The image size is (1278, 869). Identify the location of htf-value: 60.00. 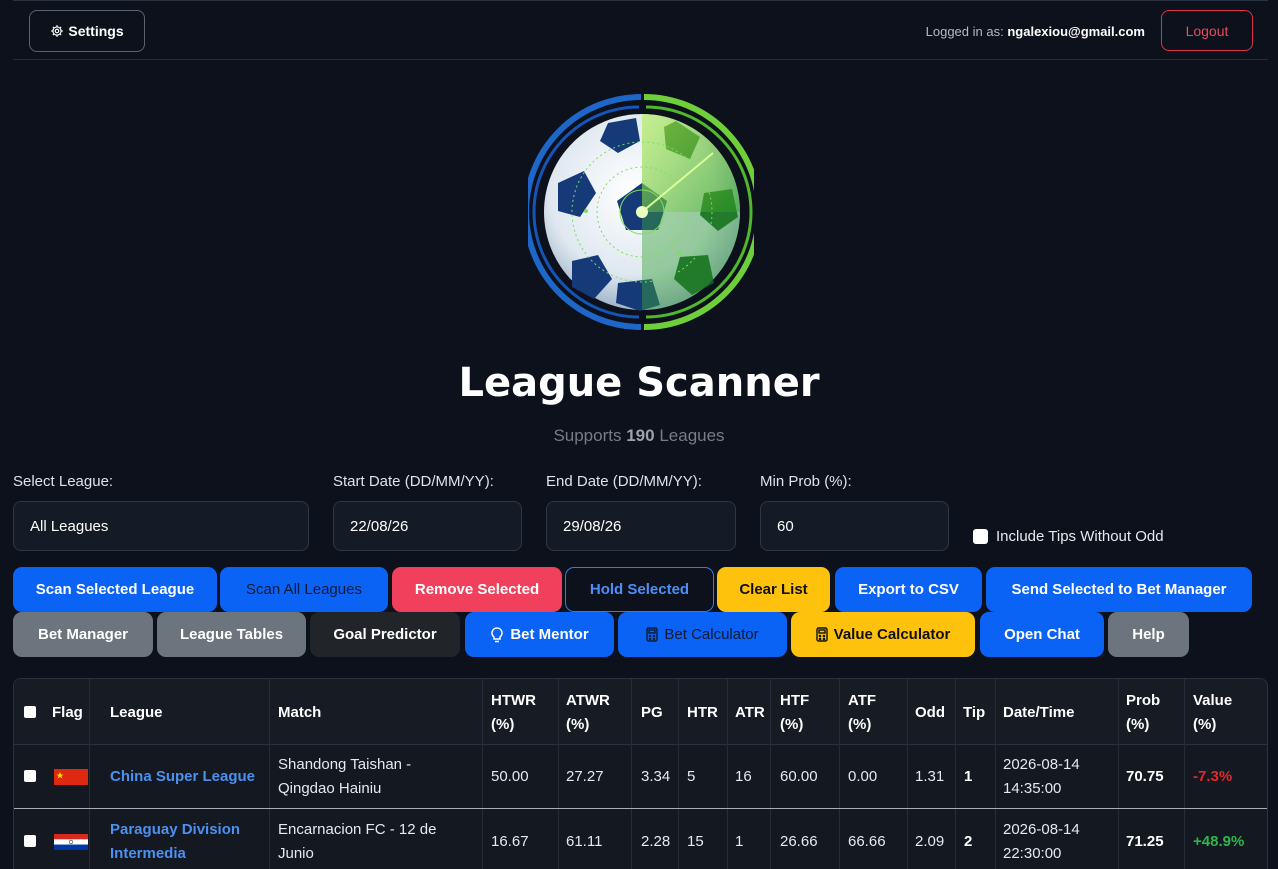
(799, 776).